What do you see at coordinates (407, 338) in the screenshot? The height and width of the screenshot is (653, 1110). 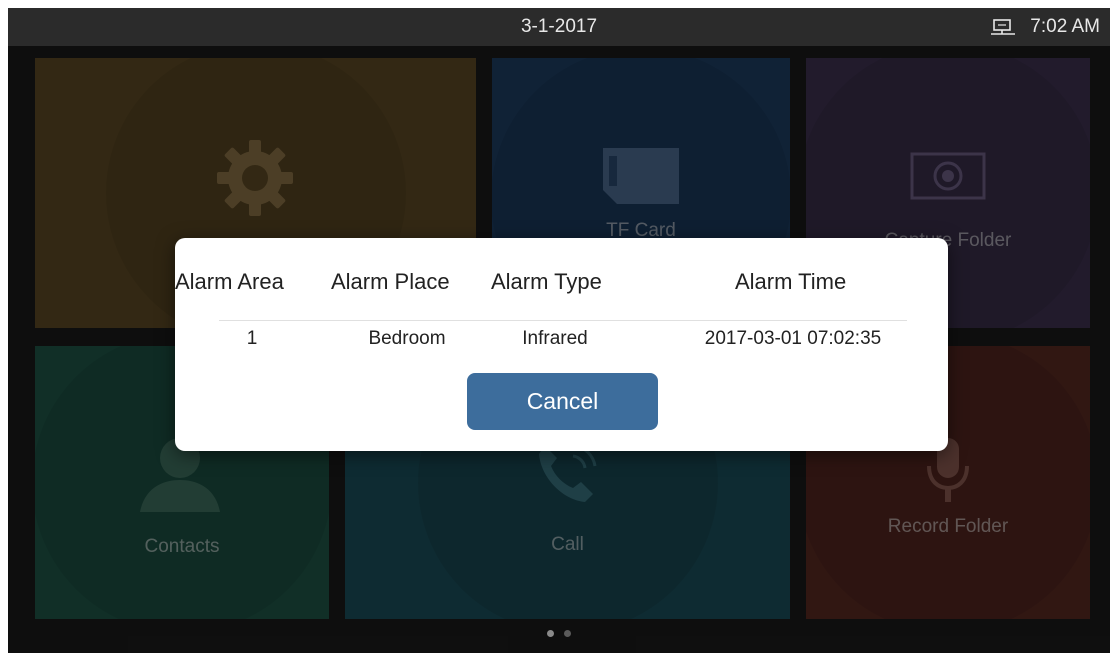 I see `alarm-row-place: Bedroom` at bounding box center [407, 338].